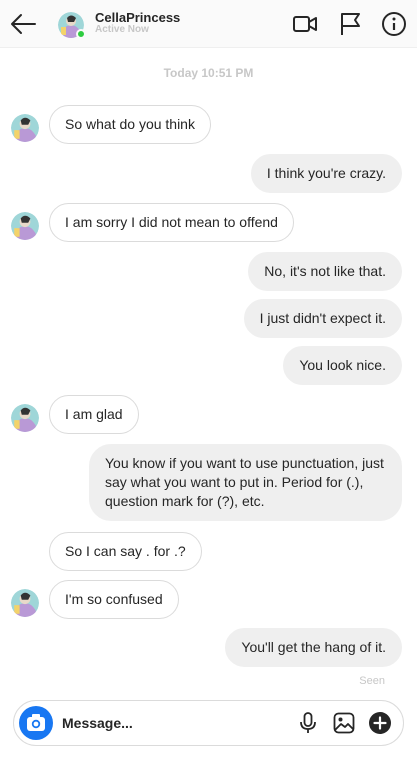 The width and height of the screenshot is (417, 760). What do you see at coordinates (23, 24) in the screenshot?
I see `back-arrow-icon` at bounding box center [23, 24].